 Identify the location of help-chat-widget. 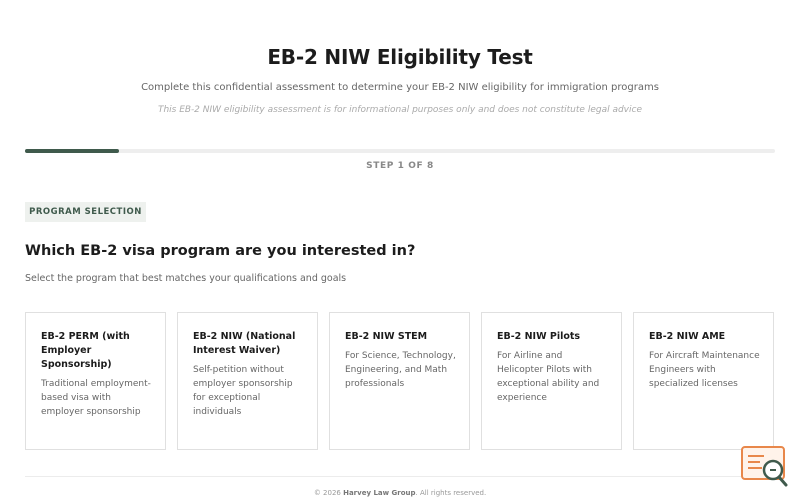
(766, 468).